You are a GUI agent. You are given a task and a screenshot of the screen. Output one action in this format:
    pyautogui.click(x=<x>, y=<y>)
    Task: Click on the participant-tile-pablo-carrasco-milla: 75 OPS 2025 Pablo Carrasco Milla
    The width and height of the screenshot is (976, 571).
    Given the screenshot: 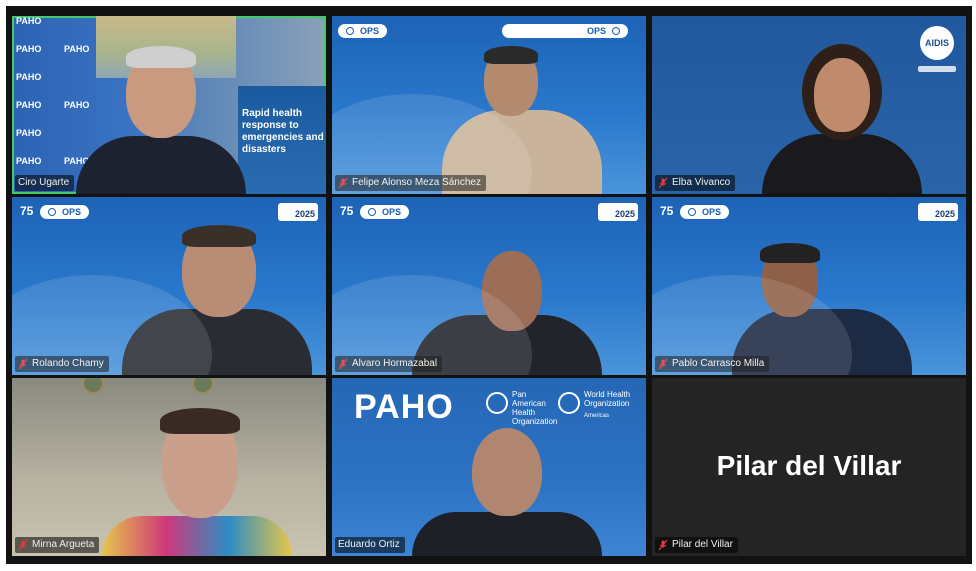 What is the action you would take?
    pyautogui.click(x=809, y=286)
    